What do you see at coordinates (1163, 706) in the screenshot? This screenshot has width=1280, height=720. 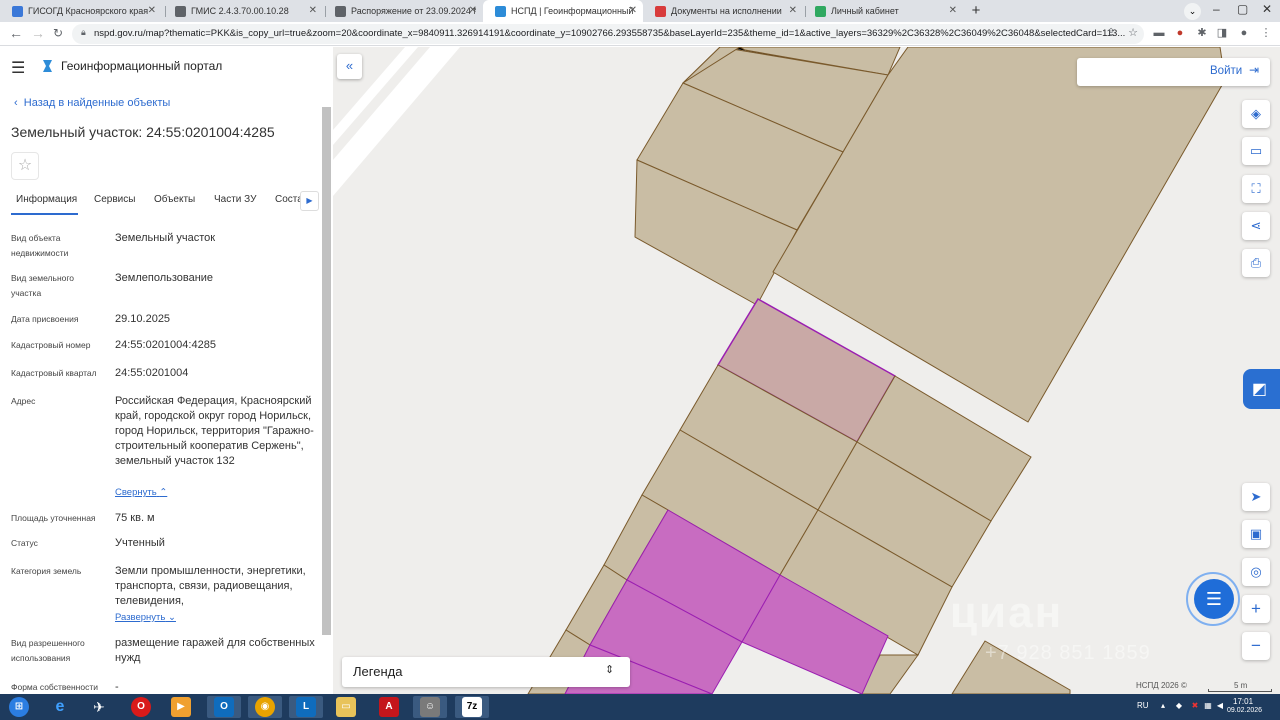 I see `tray-arrow-icon: ▴` at bounding box center [1163, 706].